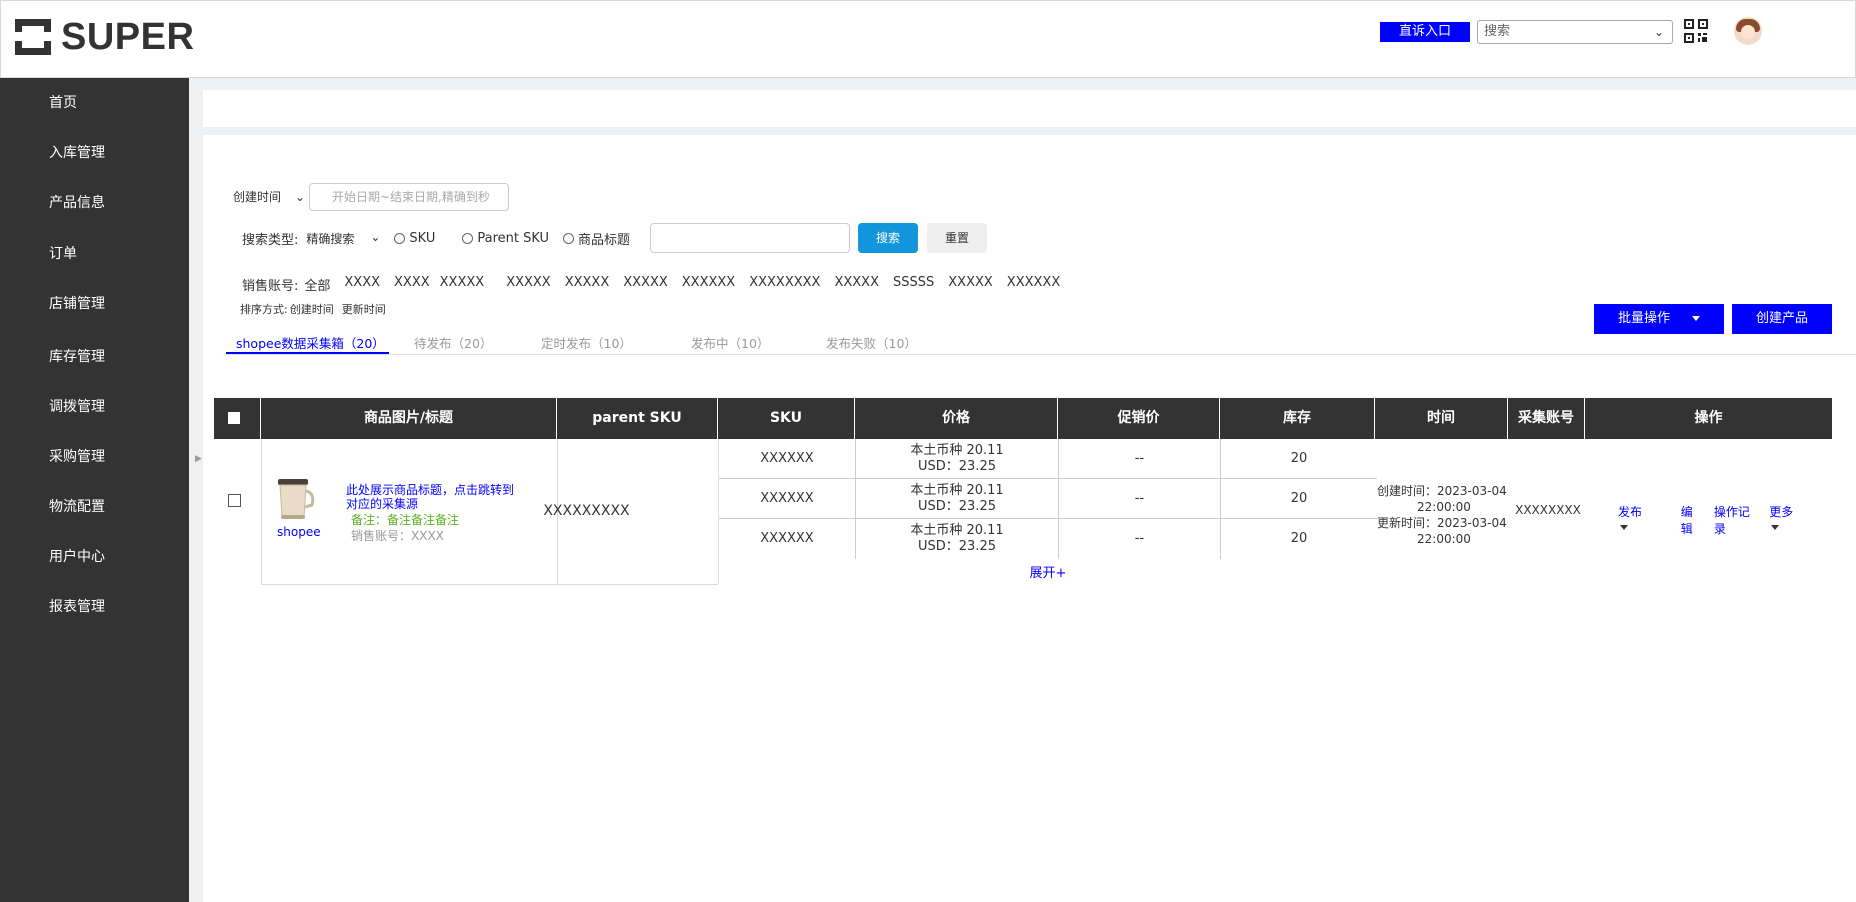 The height and width of the screenshot is (902, 1856). I want to click on user-avatar, so click(1748, 31).